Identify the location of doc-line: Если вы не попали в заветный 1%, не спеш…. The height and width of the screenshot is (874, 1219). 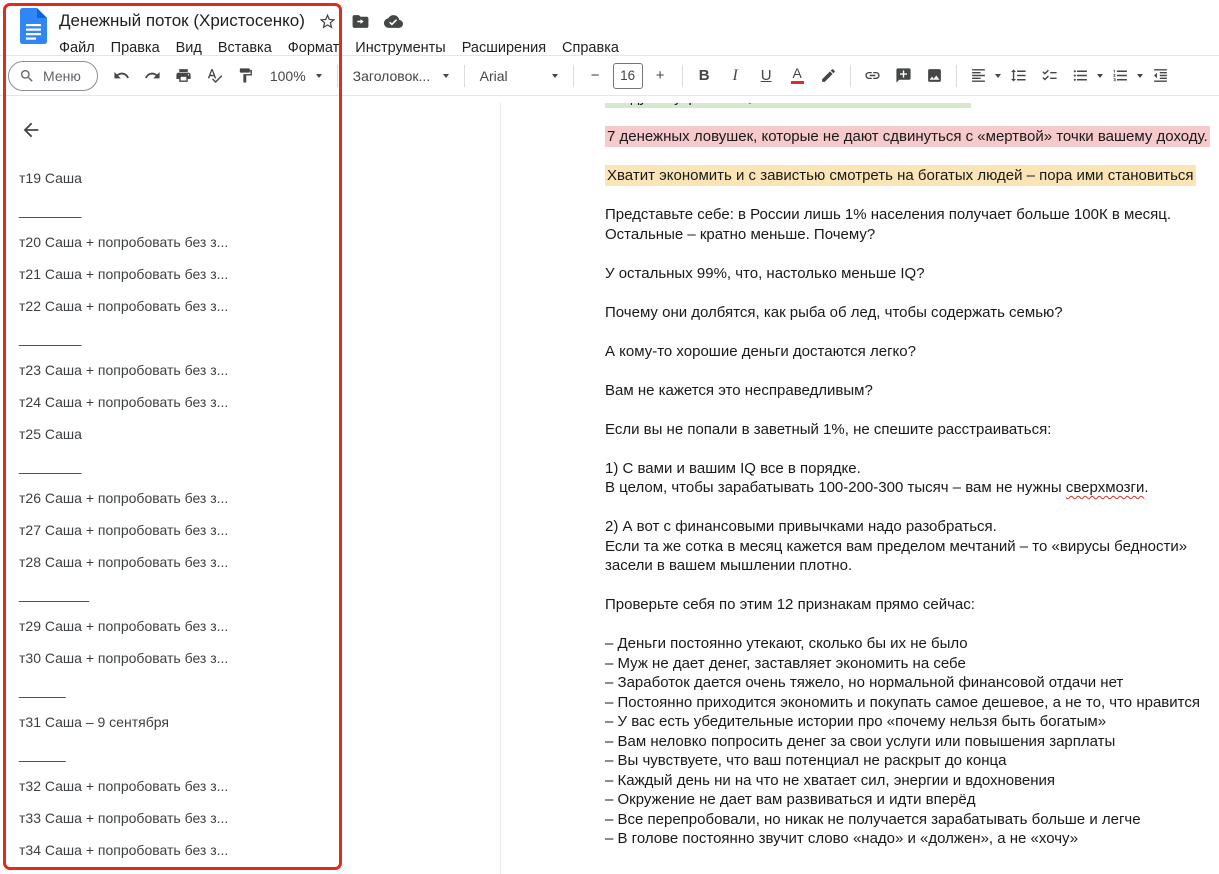
(828, 429).